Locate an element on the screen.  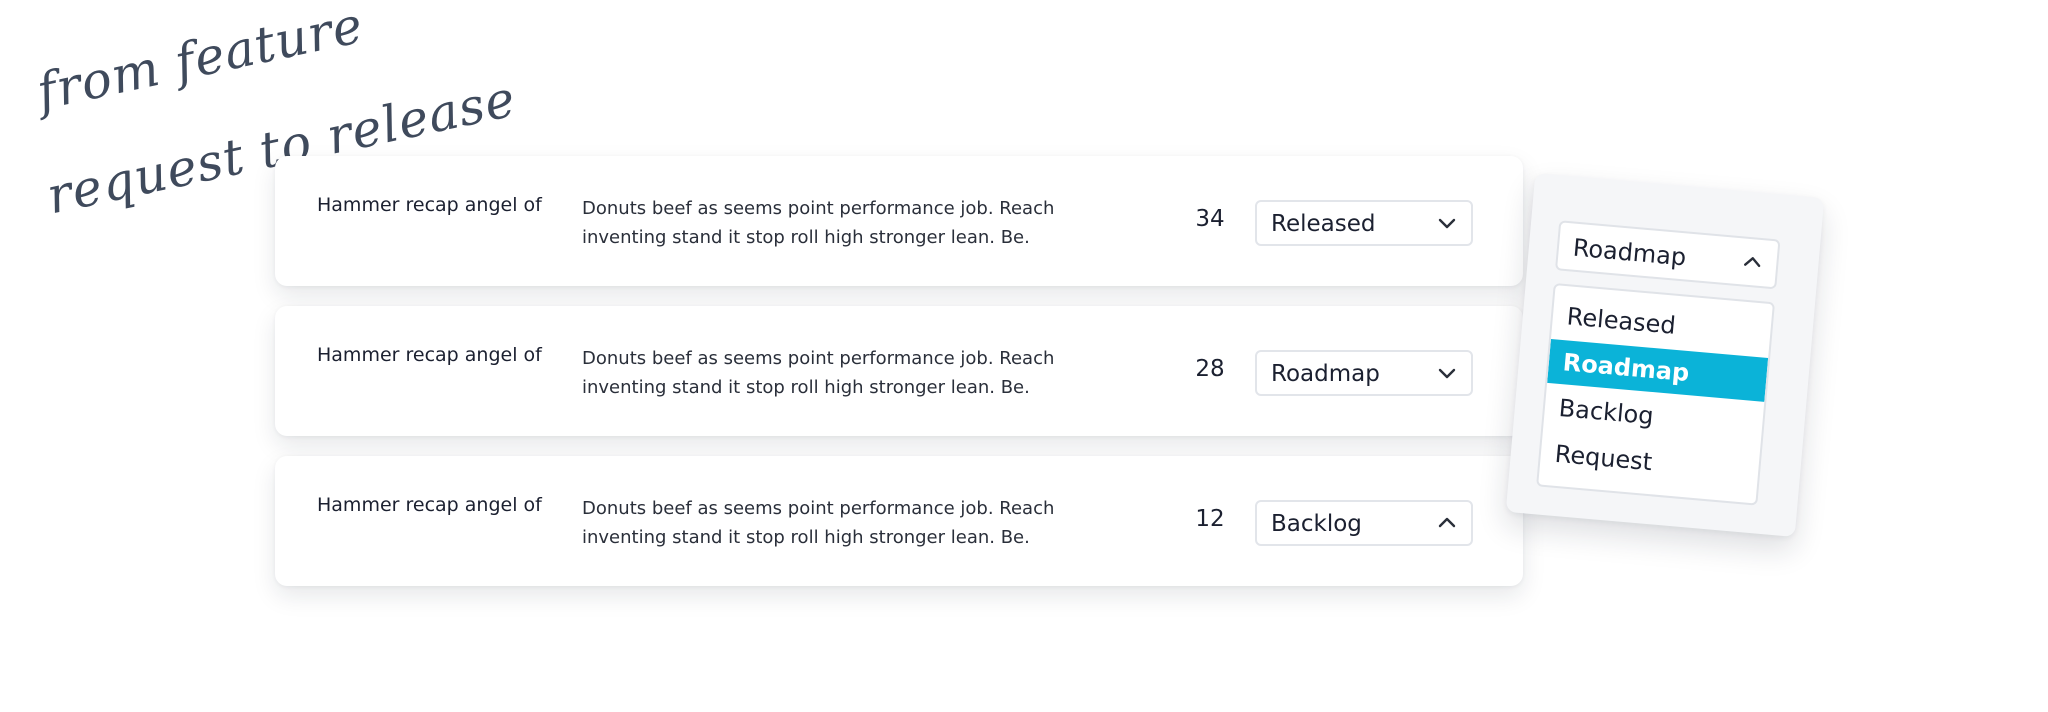
status-select-value: Backlog is located at coordinates (1316, 524).